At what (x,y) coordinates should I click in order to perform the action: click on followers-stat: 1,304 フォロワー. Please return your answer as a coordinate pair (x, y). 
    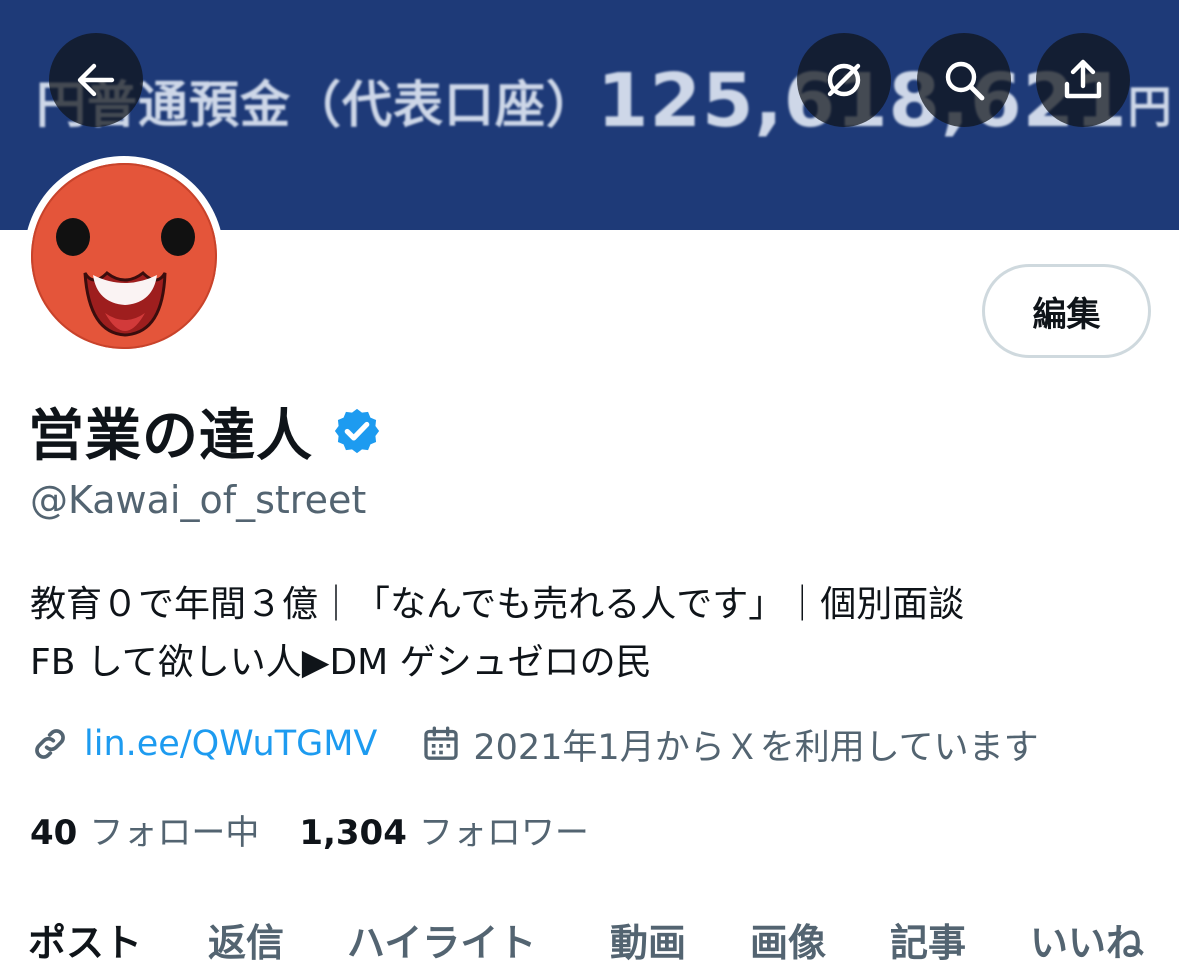
    Looking at the image, I should click on (444, 829).